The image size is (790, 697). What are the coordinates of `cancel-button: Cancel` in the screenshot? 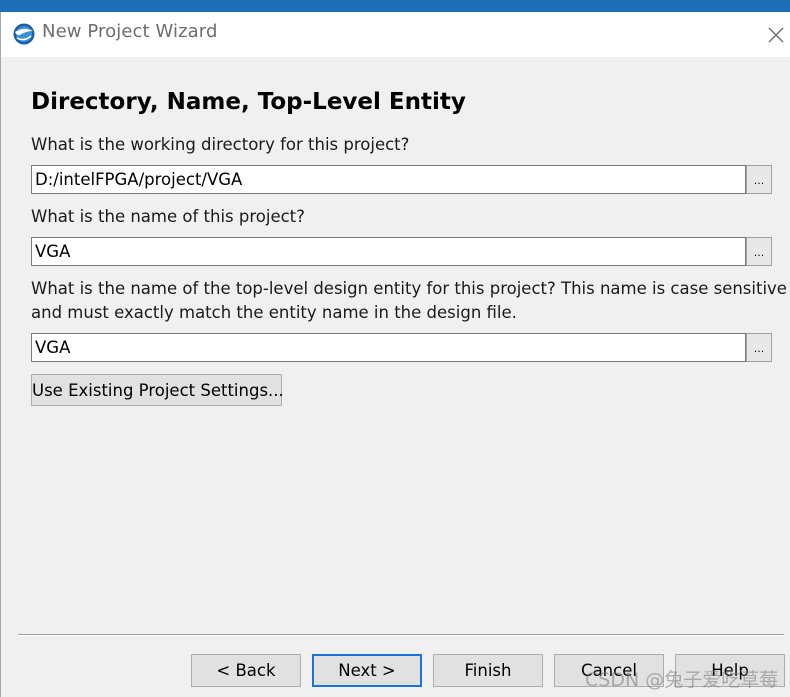 It's located at (609, 670).